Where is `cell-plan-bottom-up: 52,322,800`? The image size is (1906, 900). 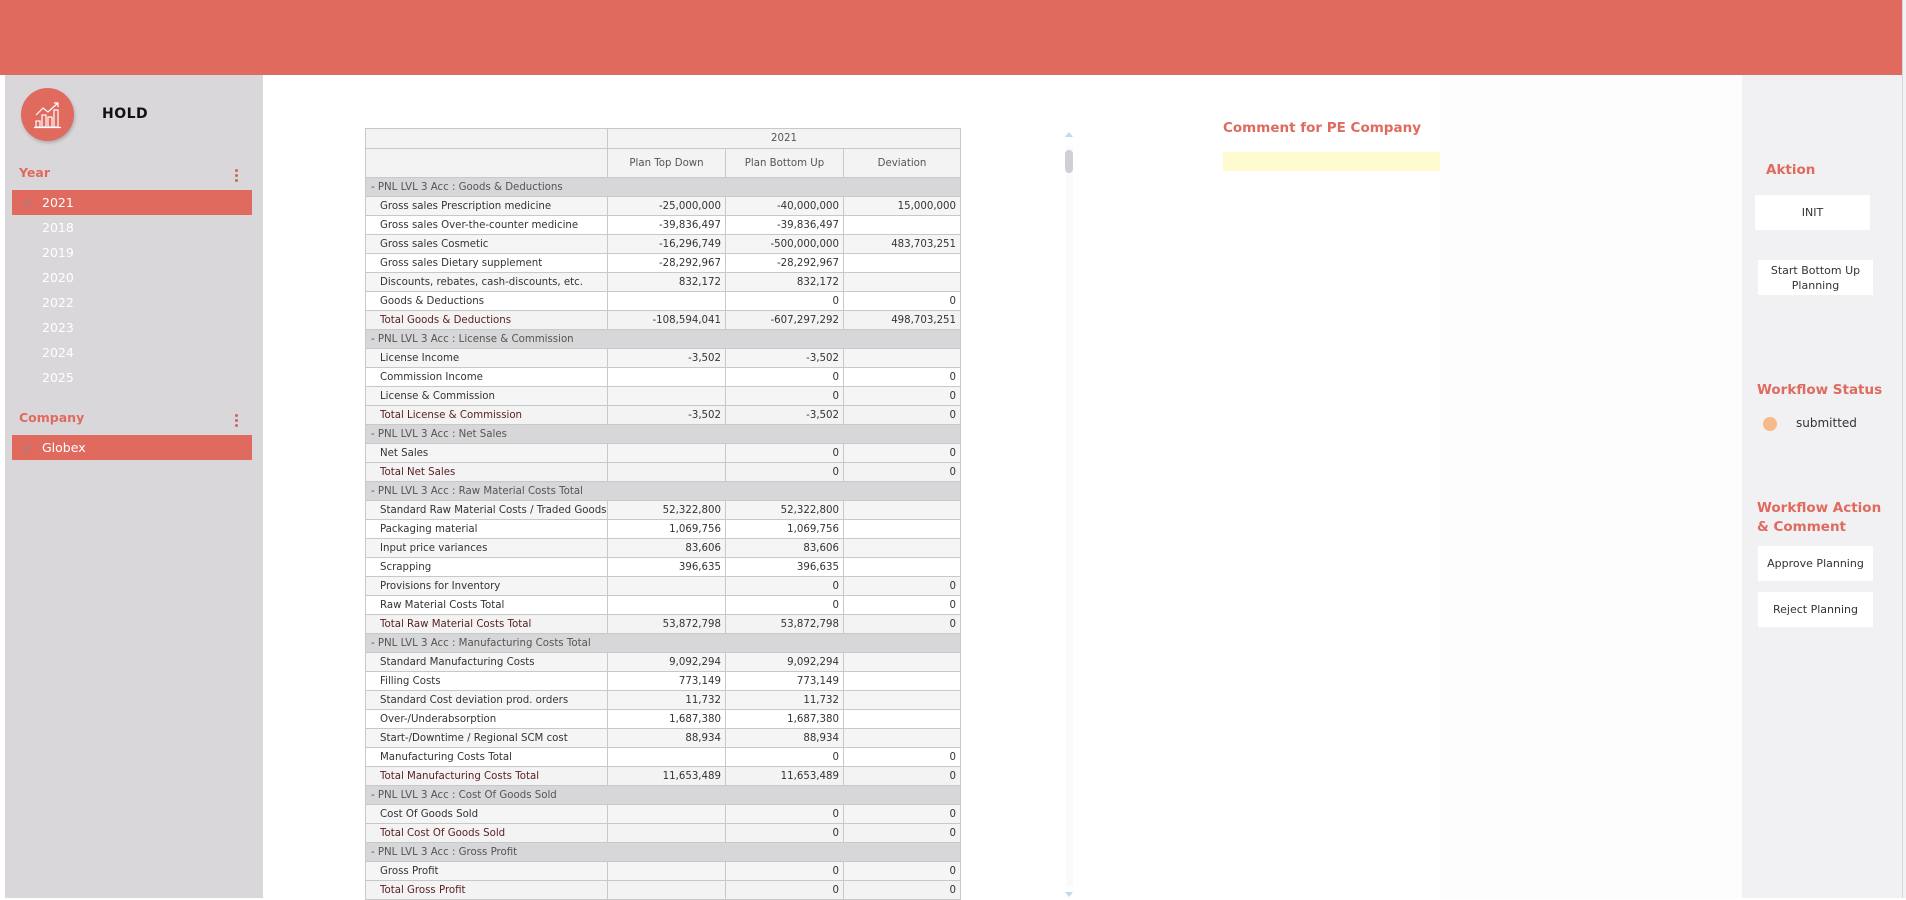 cell-plan-bottom-up: 52,322,800 is located at coordinates (784, 510).